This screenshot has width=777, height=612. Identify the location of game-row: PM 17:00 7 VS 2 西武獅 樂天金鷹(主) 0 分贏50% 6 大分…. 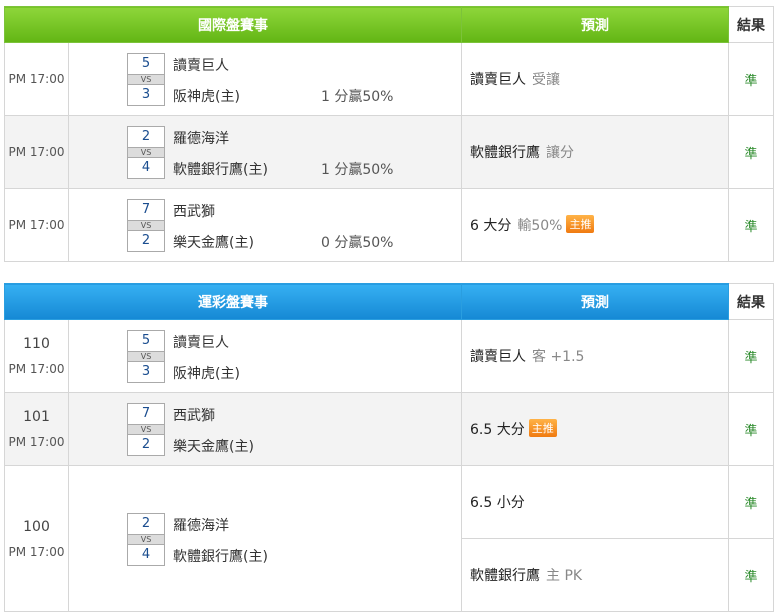
(389, 225).